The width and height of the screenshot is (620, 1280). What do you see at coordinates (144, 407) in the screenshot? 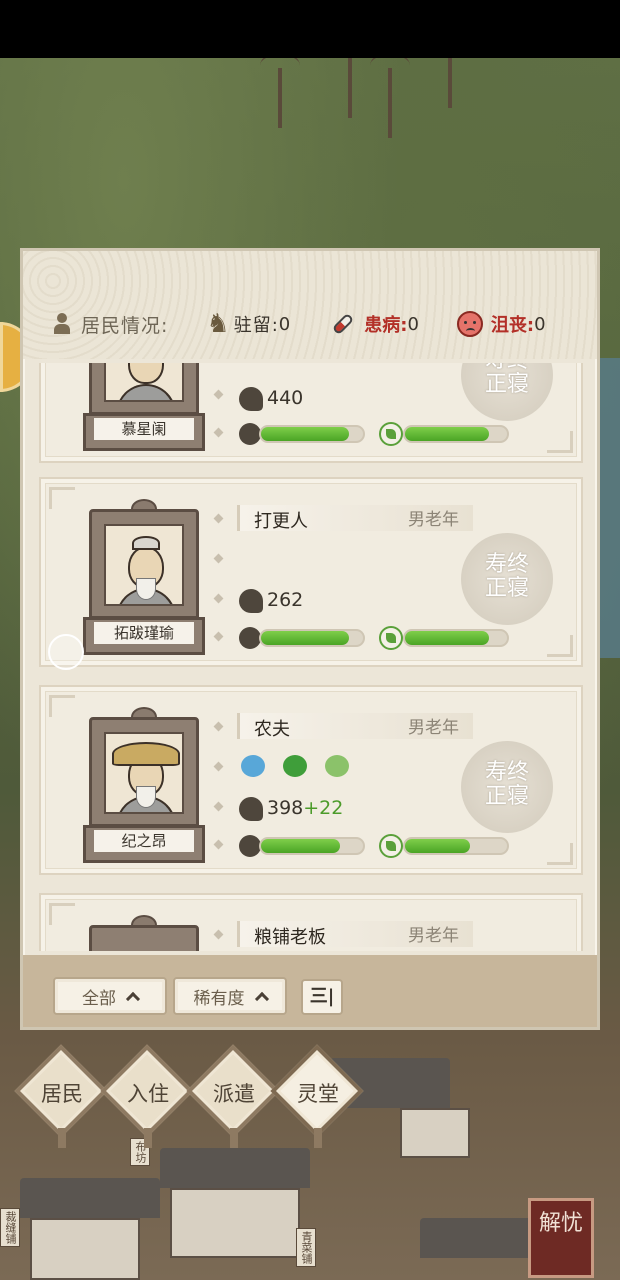
I see `portrait-frame: 慕星阑` at bounding box center [144, 407].